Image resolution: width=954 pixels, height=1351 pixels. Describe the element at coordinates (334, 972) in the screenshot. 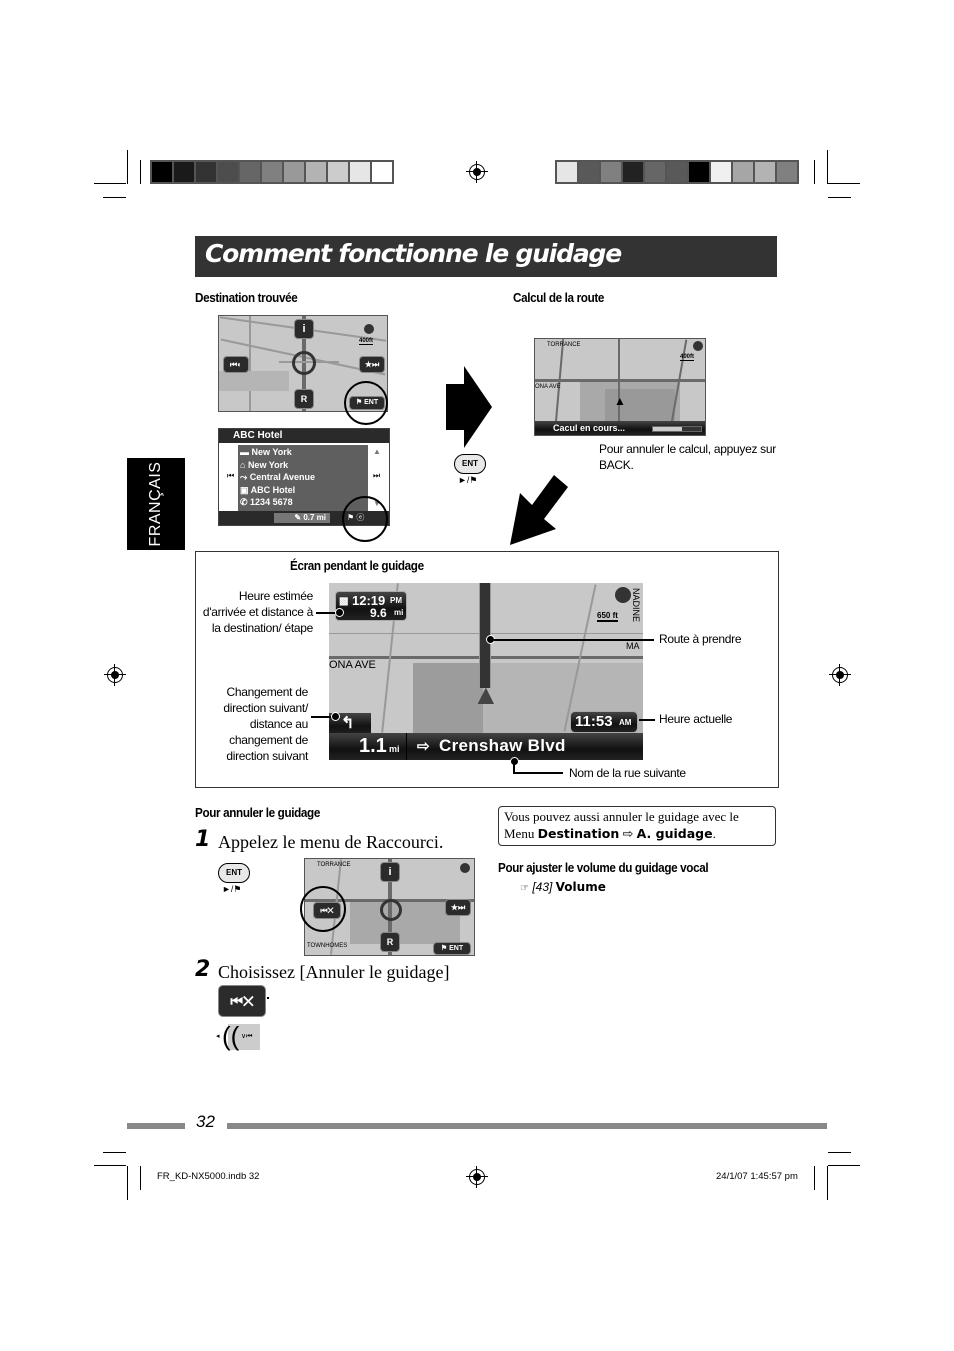

I see `step-2-text: Choisissez [Annuler le guidage]` at that location.